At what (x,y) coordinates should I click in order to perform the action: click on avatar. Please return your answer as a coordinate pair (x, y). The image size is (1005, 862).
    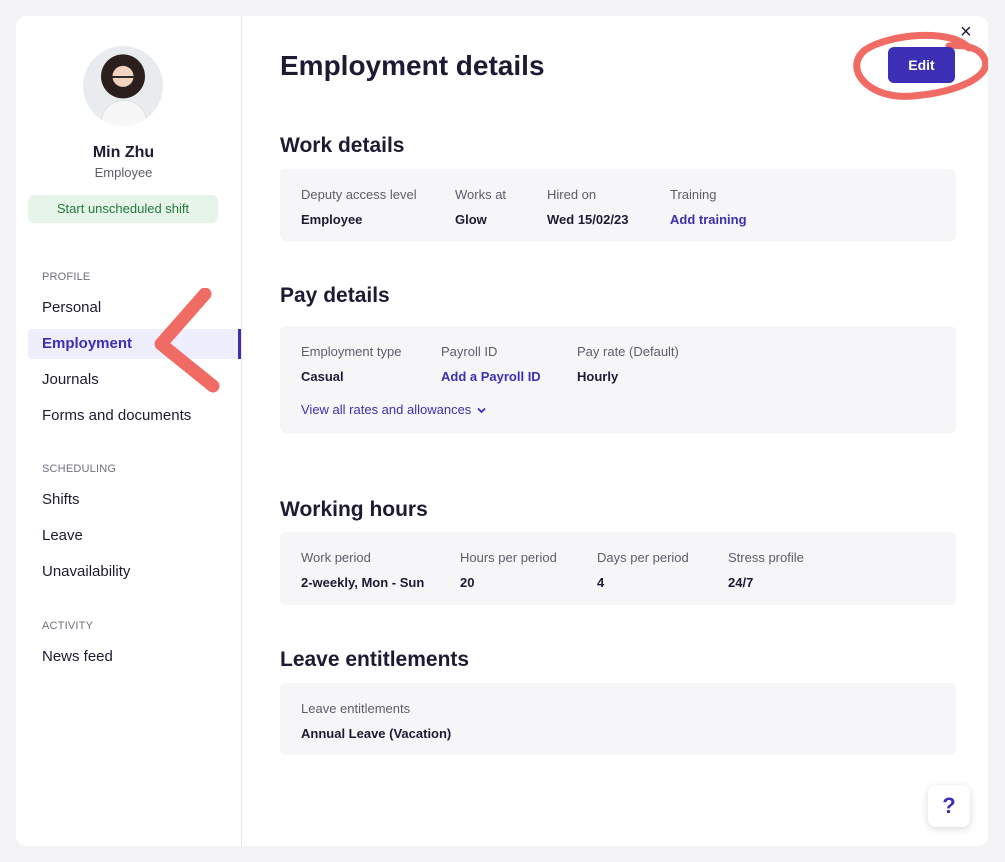
    Looking at the image, I should click on (123, 86).